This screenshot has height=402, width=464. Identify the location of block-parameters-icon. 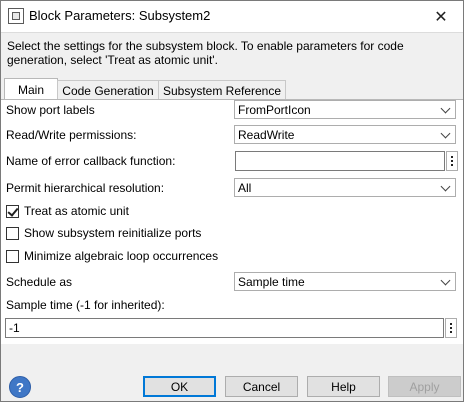
(16, 16).